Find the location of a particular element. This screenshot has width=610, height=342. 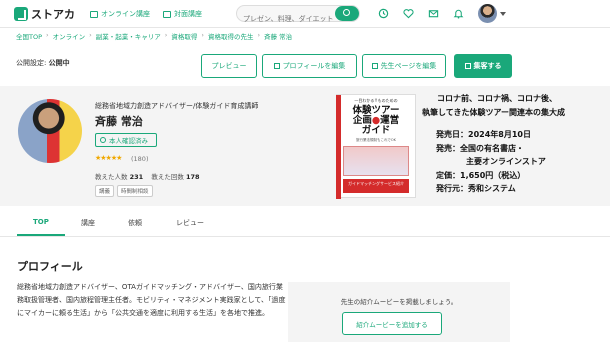

book-subtitle: 旅行業法規制もこれでOK is located at coordinates (376, 140).